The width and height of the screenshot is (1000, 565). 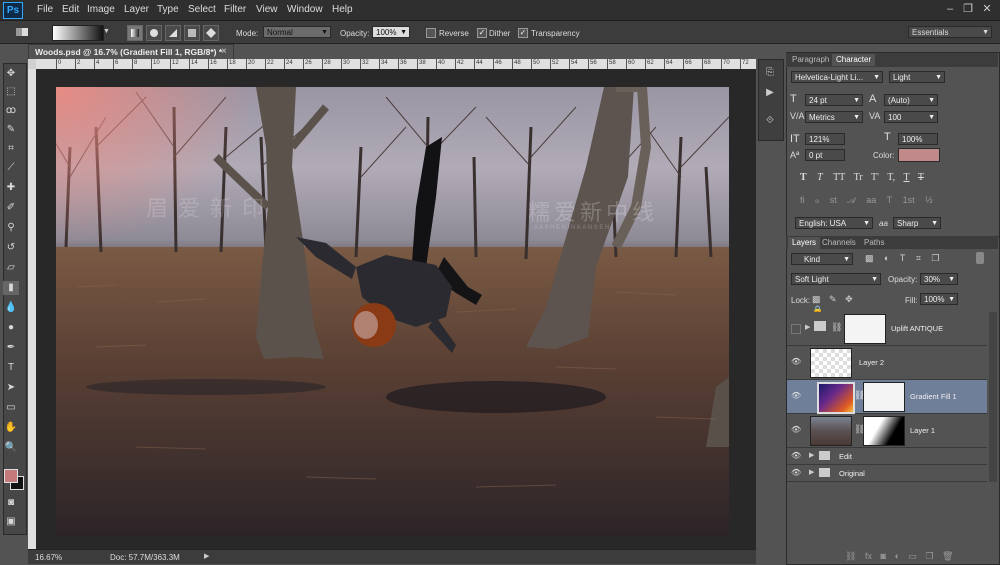 I want to click on dither-checkbox: ✓, so click(x=482, y=33).